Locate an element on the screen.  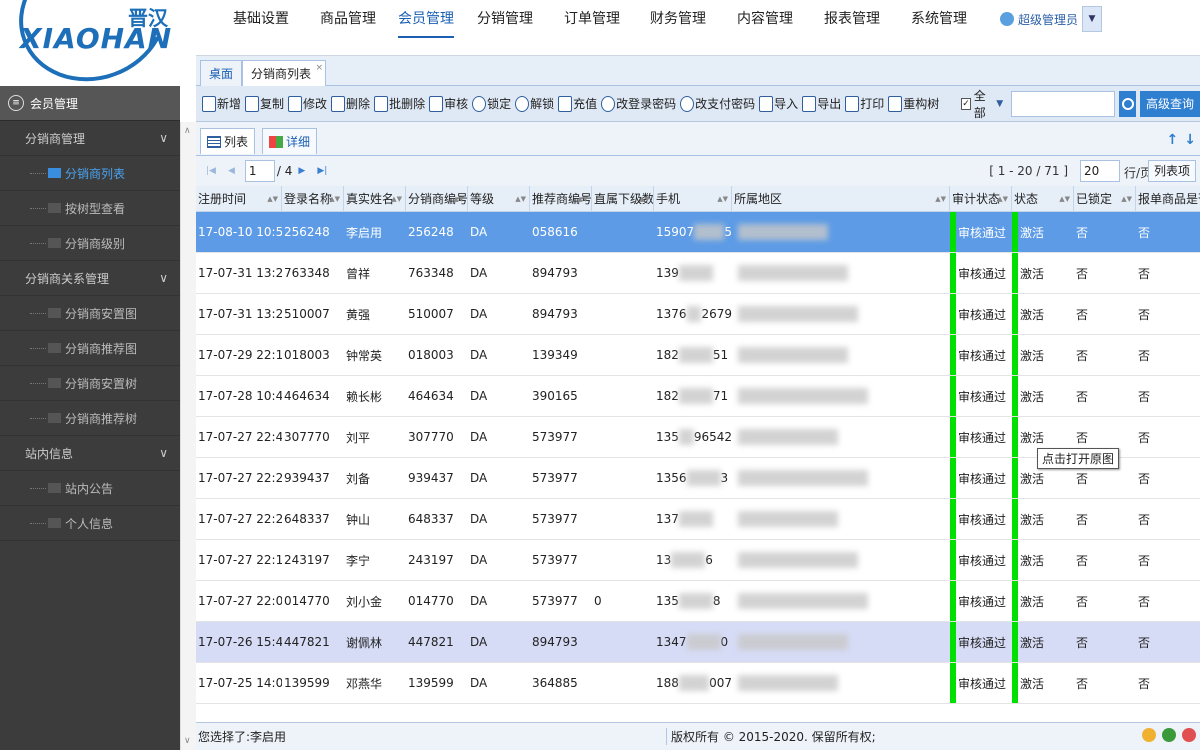
print-button: 打印 is located at coordinates (864, 103).